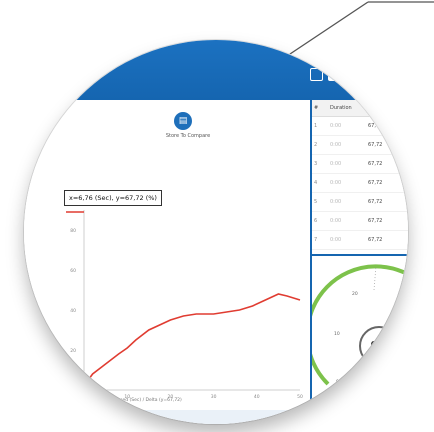  Describe the element at coordinates (379, 346) in the screenshot. I see `gauge-value: 0,0` at that location.